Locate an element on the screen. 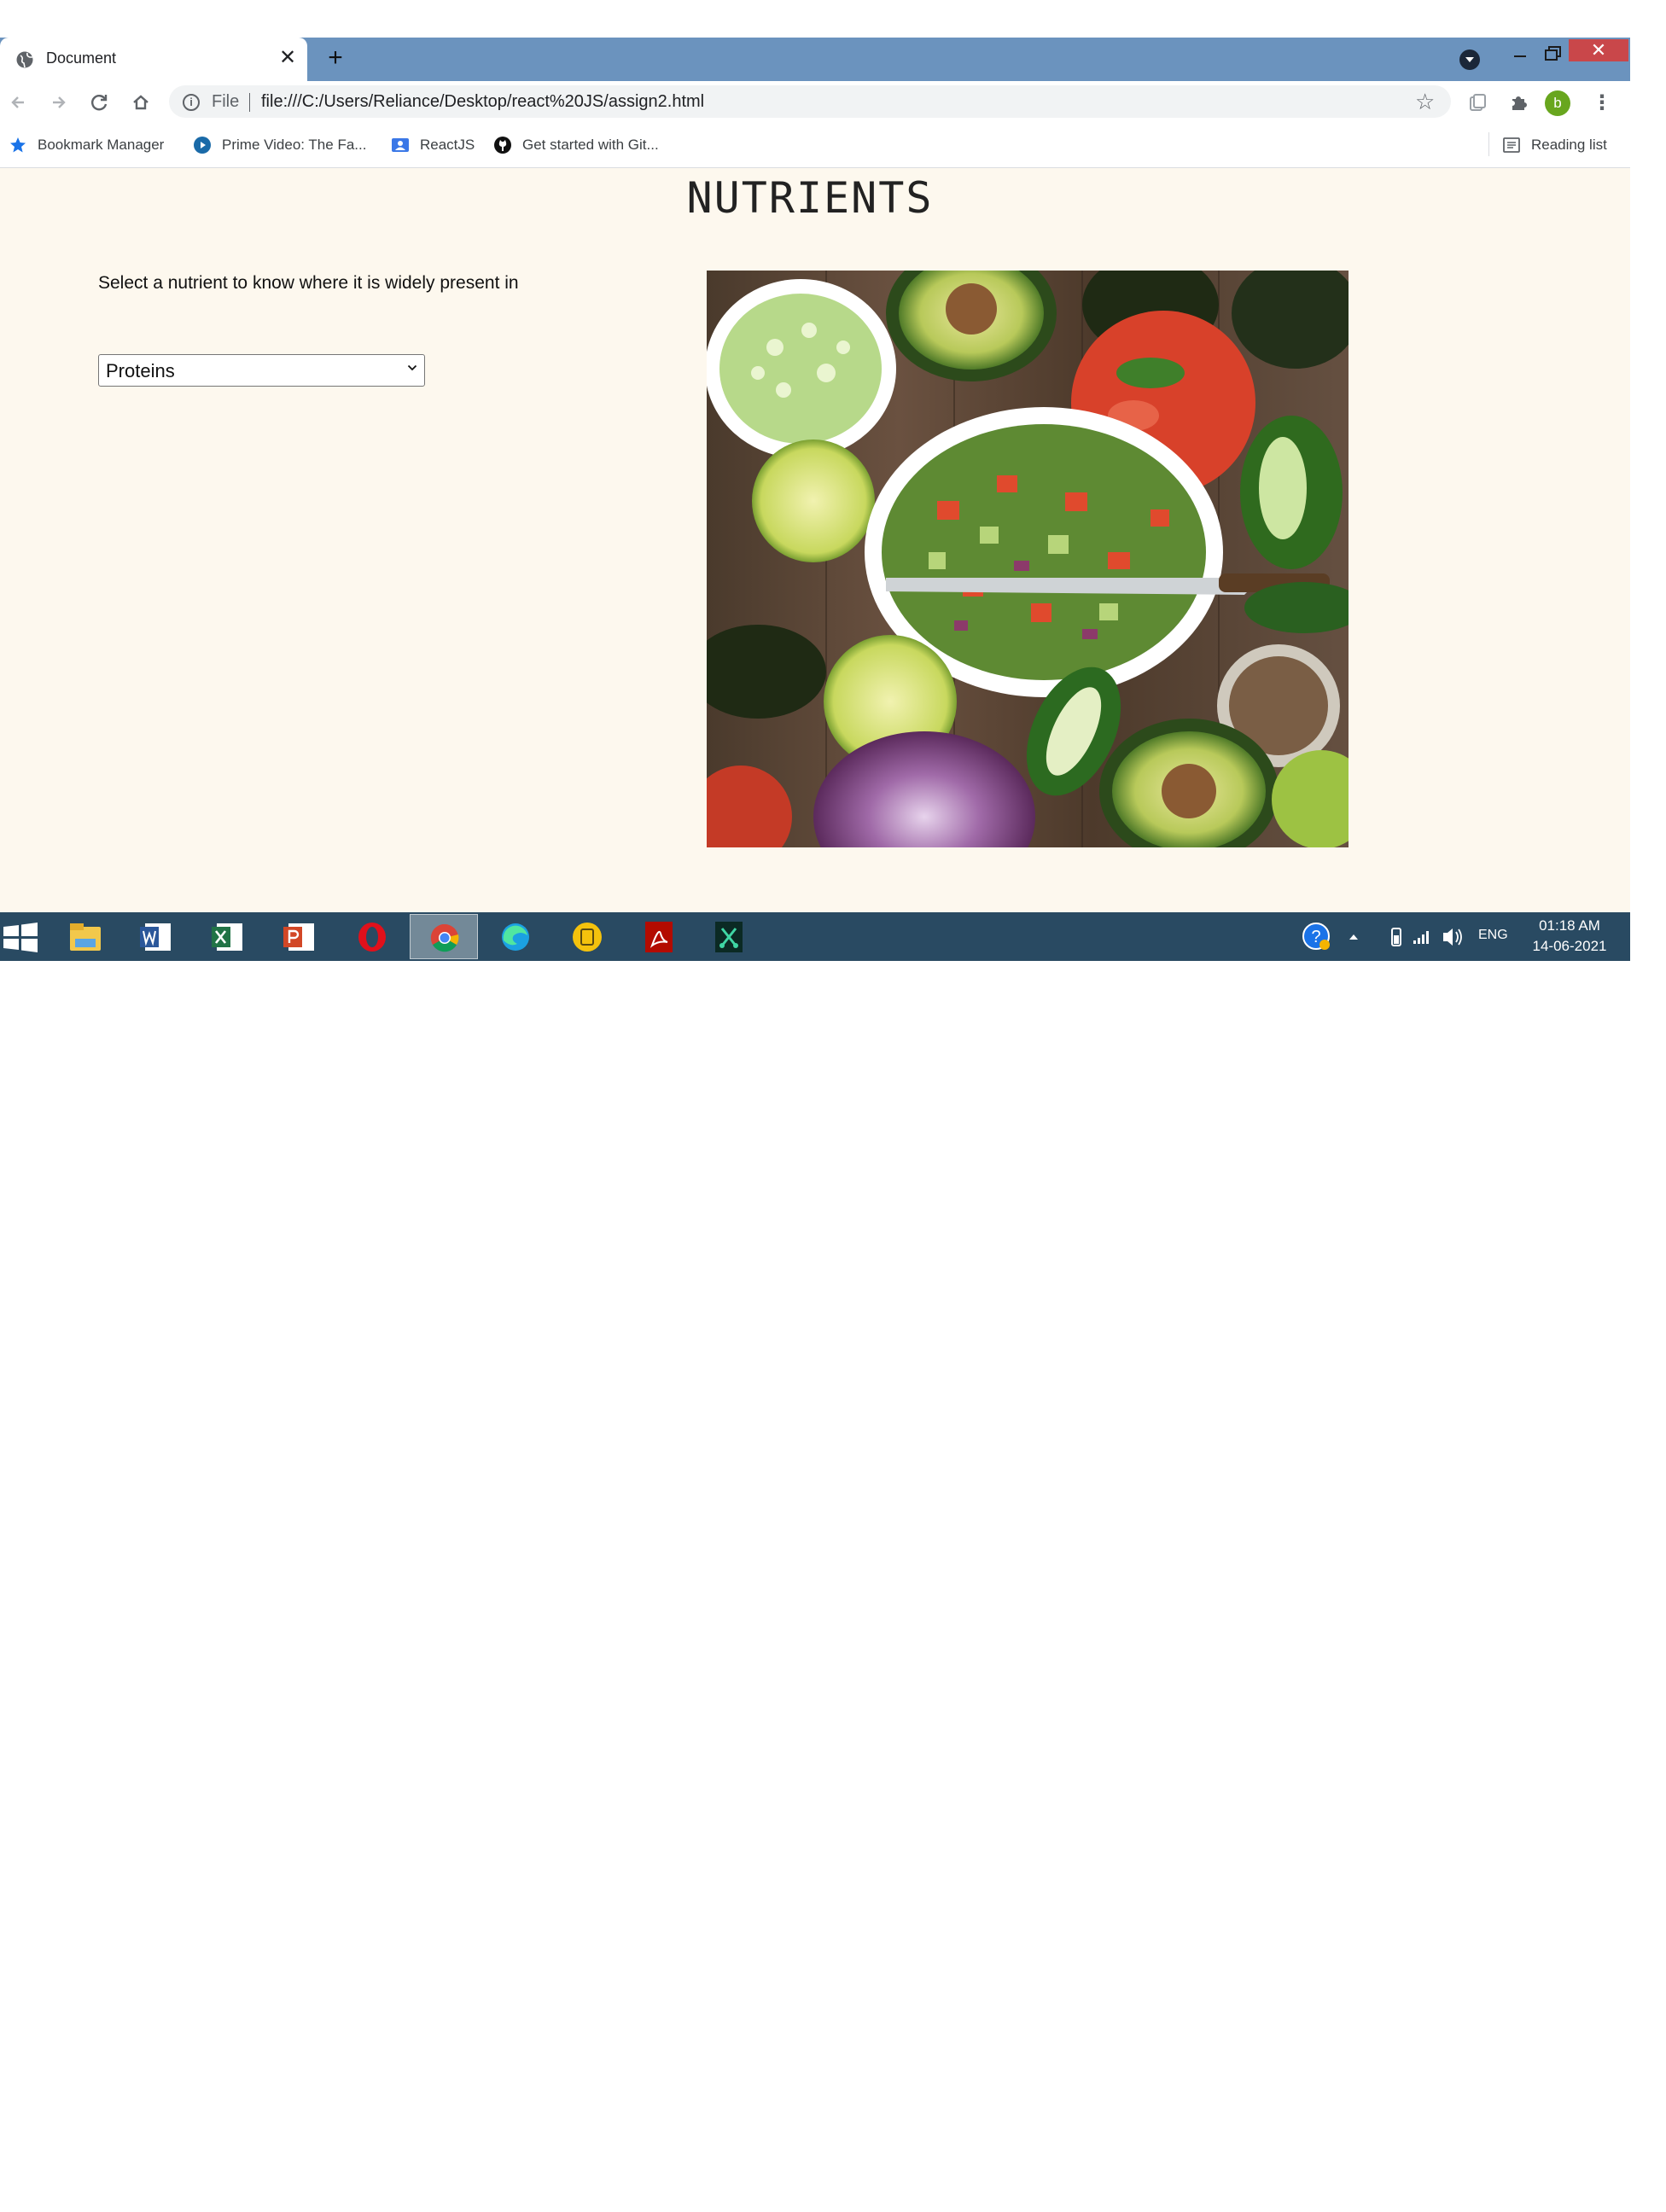 The width and height of the screenshot is (1666, 2212). address-divider is located at coordinates (250, 102).